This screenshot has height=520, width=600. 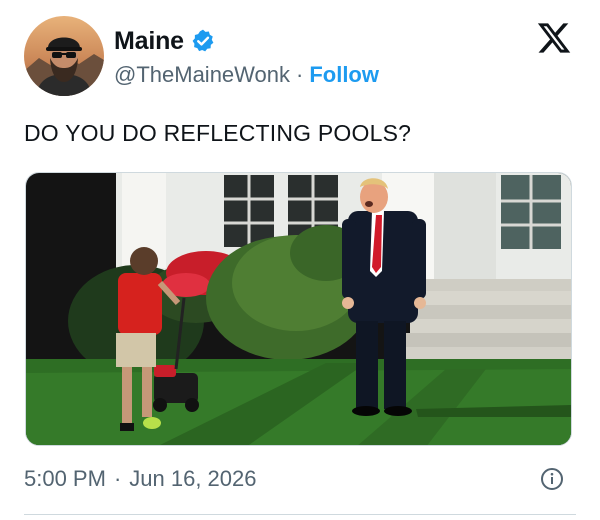 I want to click on x-logo-icon, so click(x=554, y=38).